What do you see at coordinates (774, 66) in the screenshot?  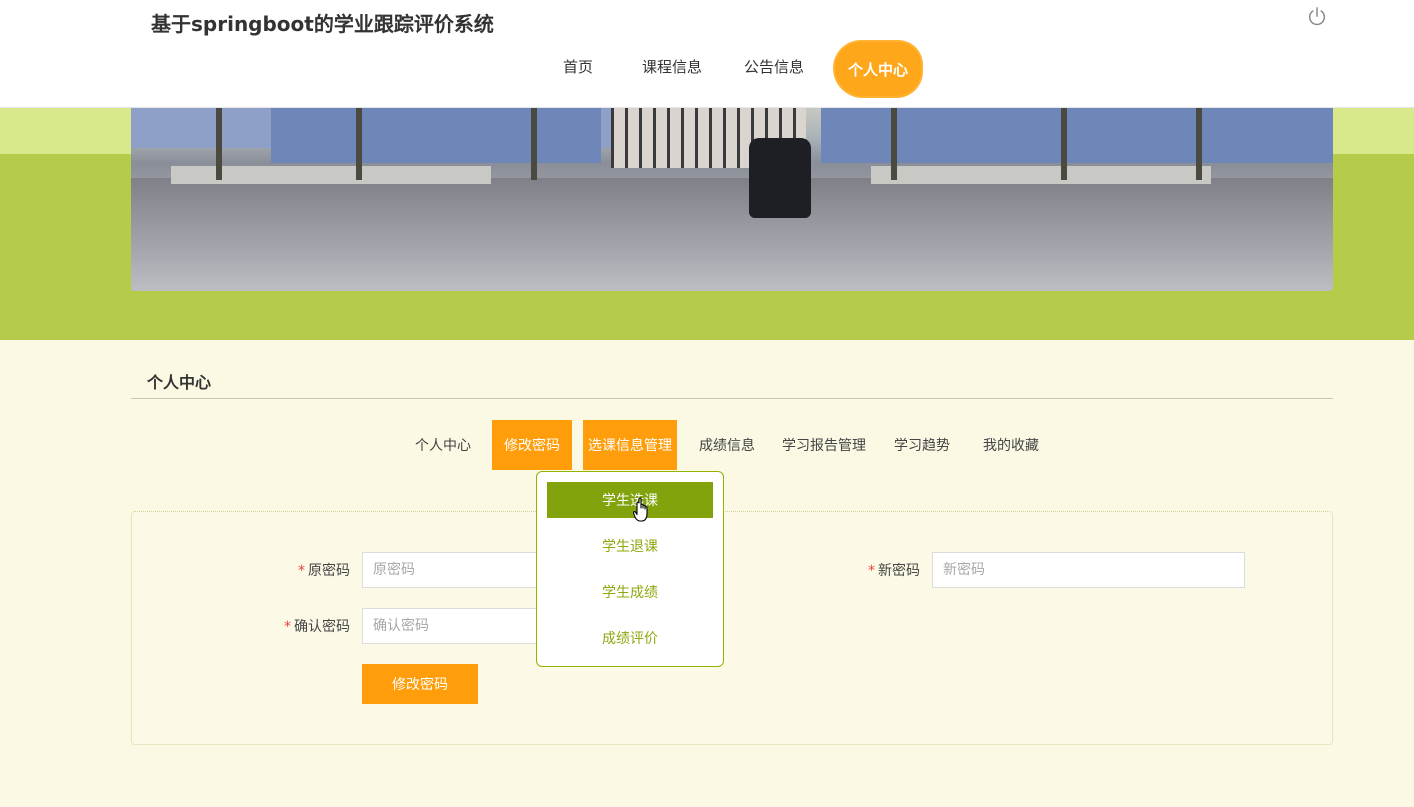 I see `nav-announcements: 公告信息` at bounding box center [774, 66].